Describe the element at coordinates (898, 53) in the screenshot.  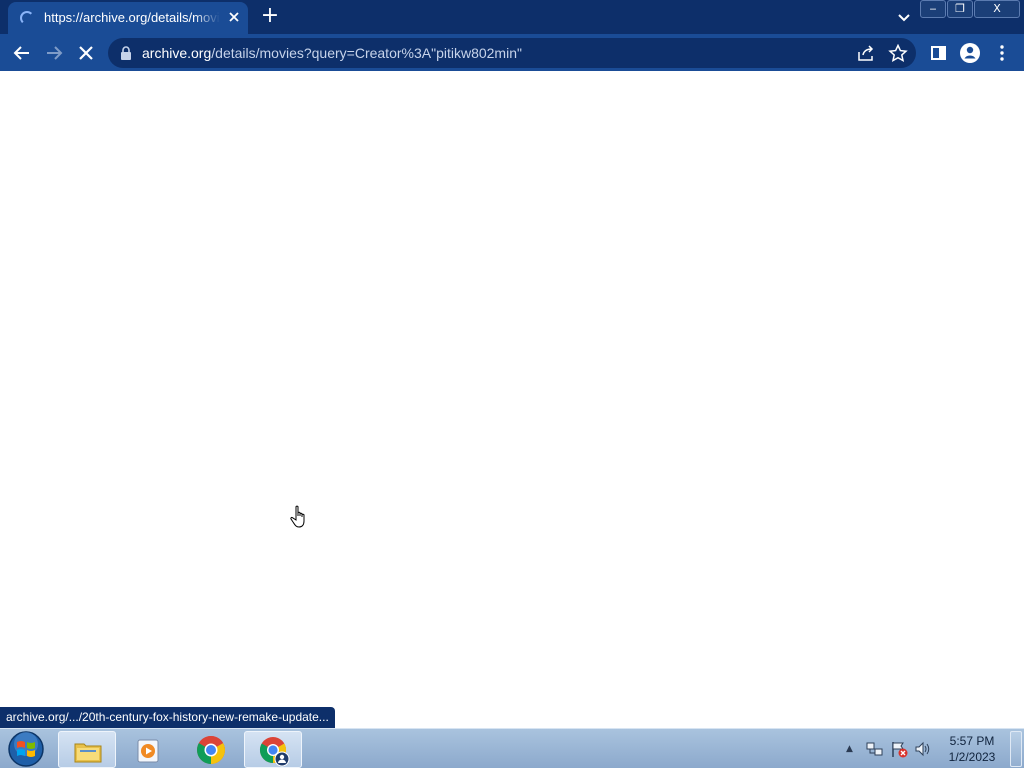
I see `bookmark-star-icon` at that location.